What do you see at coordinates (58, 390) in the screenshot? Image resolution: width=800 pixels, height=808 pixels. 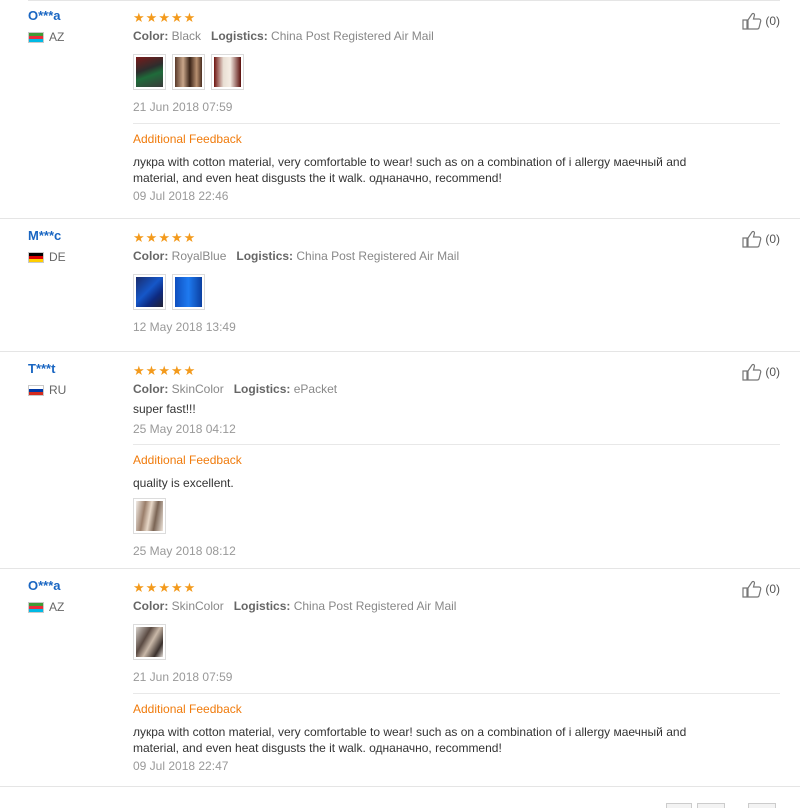 I see `country-code: RU` at bounding box center [58, 390].